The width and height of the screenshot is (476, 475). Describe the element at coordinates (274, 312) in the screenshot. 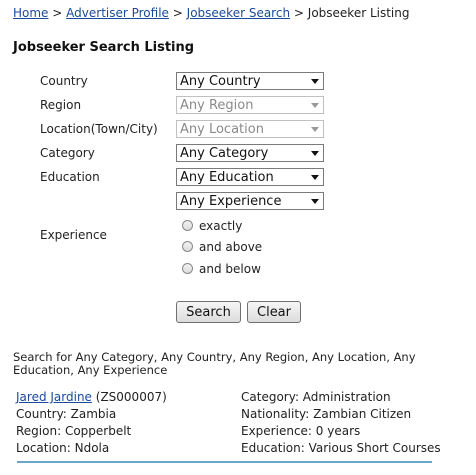

I see `clear-button: Clear` at that location.